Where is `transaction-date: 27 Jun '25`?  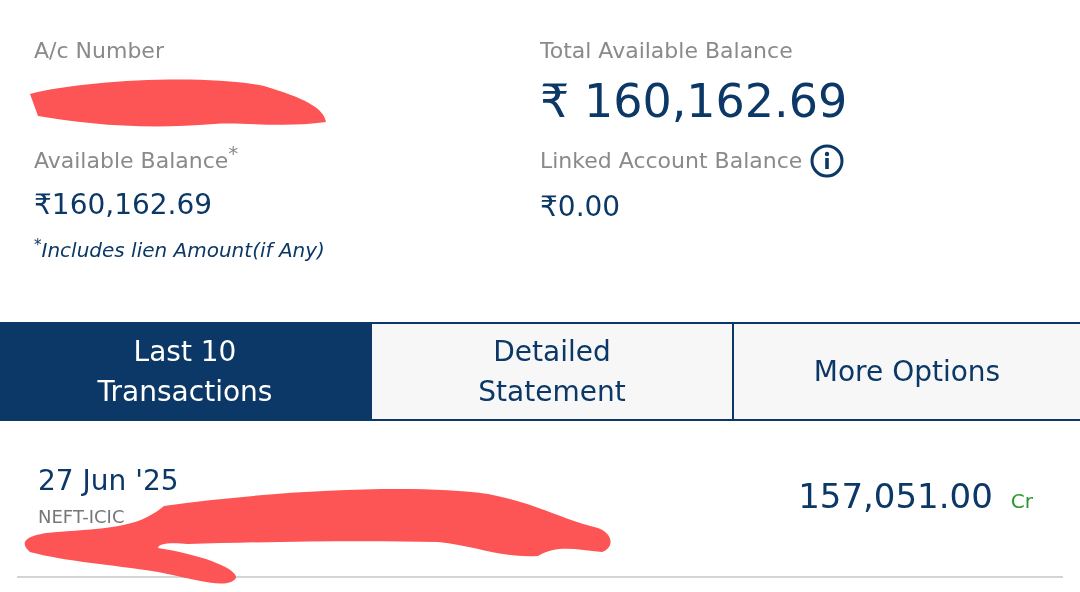 transaction-date: 27 Jun '25 is located at coordinates (108, 480).